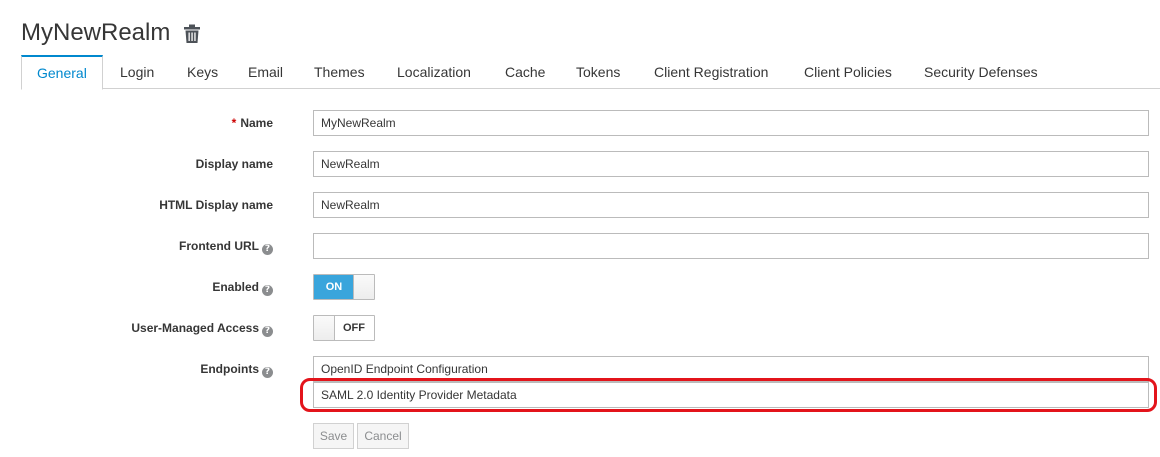  What do you see at coordinates (354, 328) in the screenshot?
I see `toggle-state-label: OFF` at bounding box center [354, 328].